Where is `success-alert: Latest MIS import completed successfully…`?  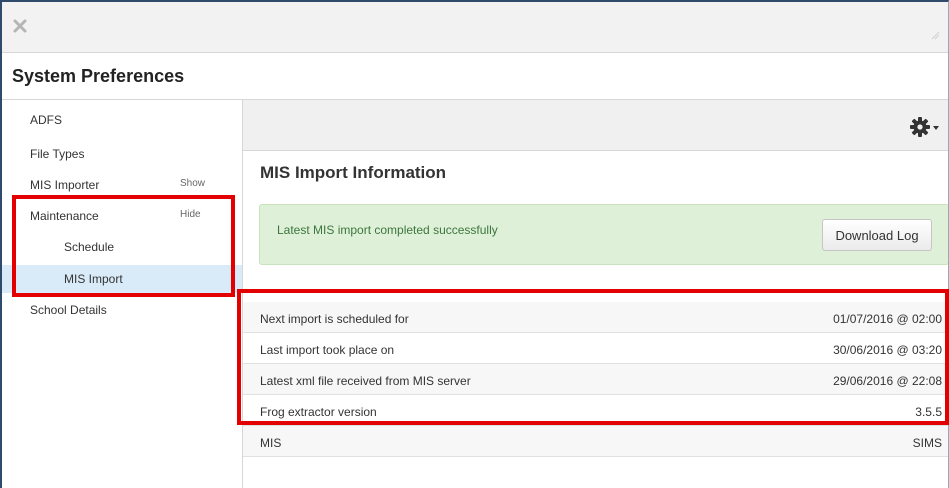 success-alert: Latest MIS import completed successfully… is located at coordinates (603, 234).